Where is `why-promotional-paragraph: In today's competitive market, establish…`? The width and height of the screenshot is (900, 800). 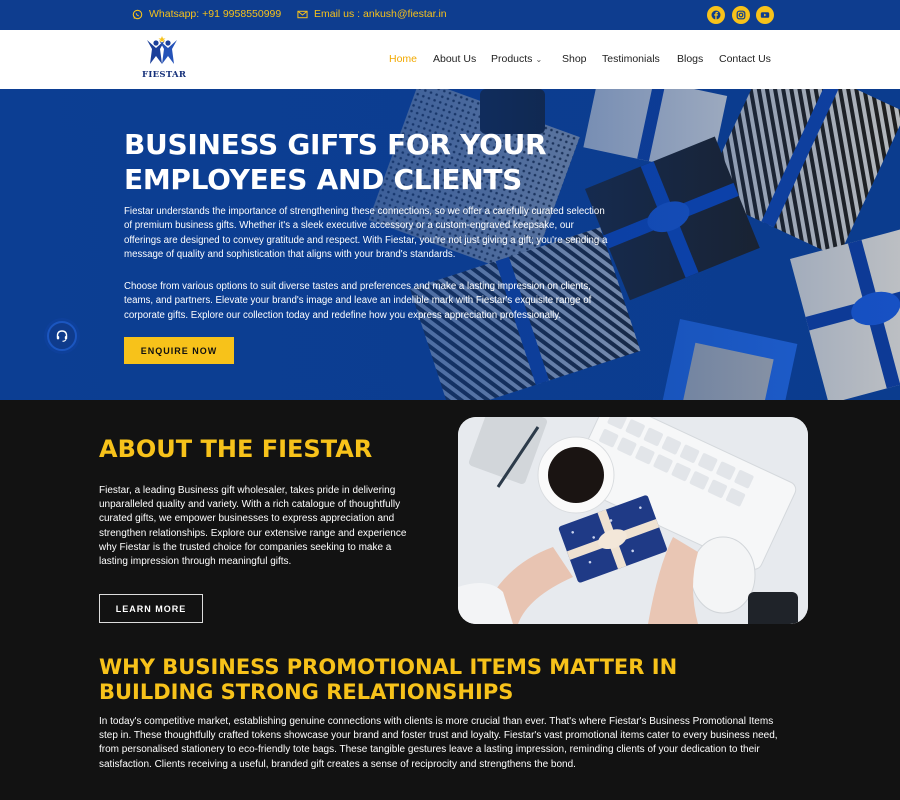
why-promotional-paragraph: In today's competitive market, establish… is located at coordinates (438, 743).